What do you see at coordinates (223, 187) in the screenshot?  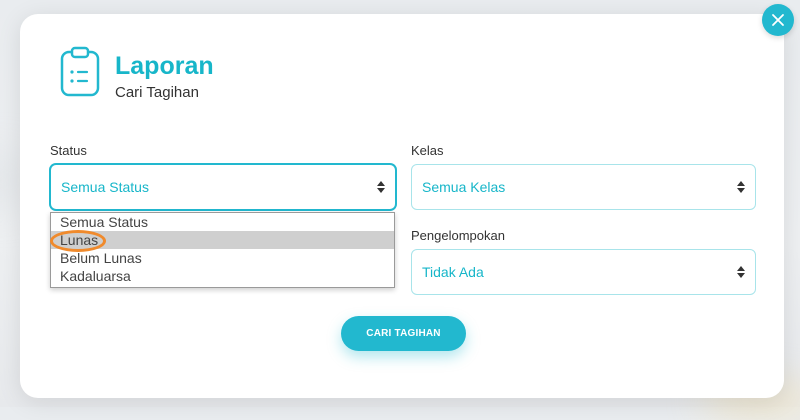 I see `status-select: Semua Status` at bounding box center [223, 187].